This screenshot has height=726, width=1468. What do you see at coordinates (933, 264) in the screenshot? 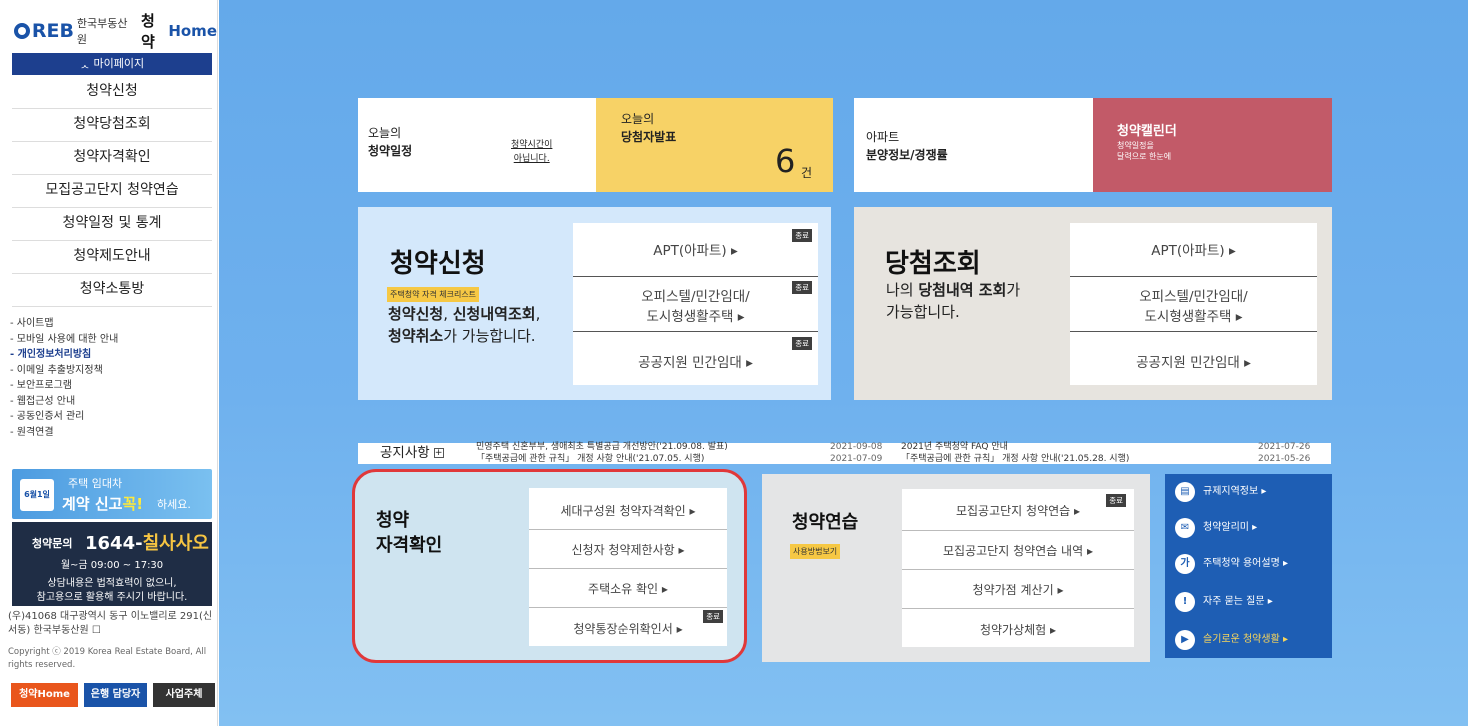
I see `result-title: 당첨조회` at bounding box center [933, 264].